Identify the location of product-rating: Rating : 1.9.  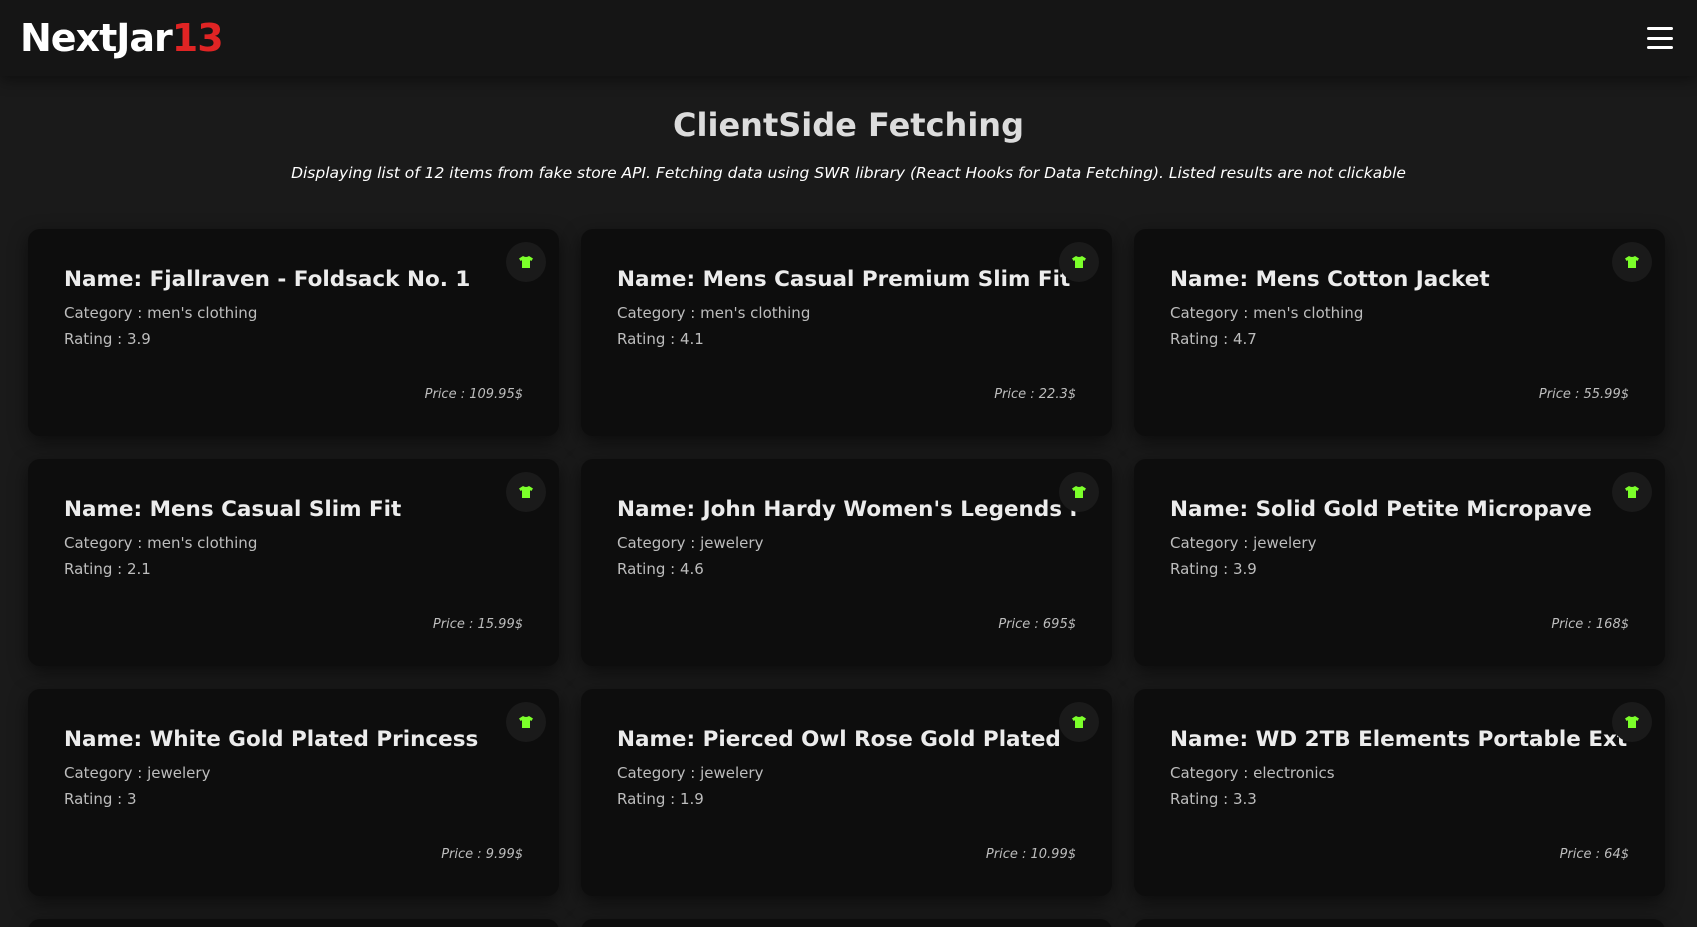
(660, 799).